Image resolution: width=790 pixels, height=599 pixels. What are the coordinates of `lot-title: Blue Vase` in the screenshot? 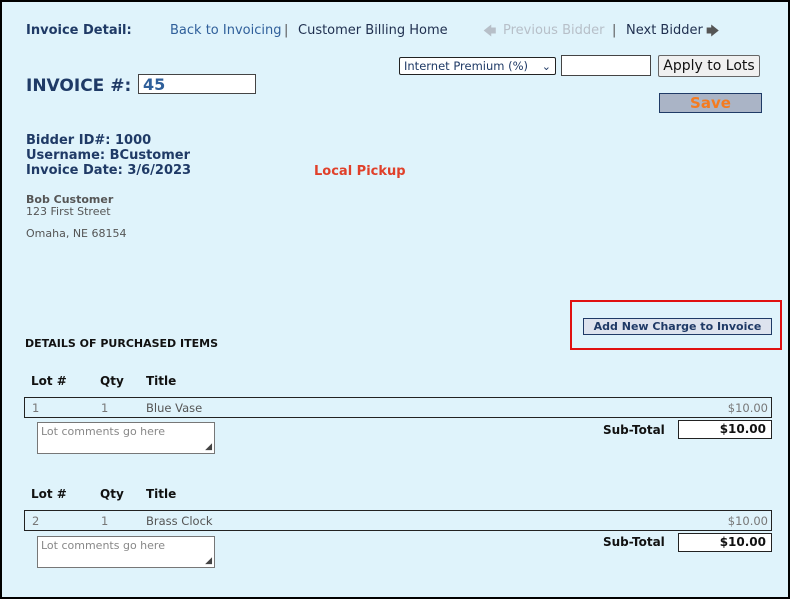 It's located at (174, 408).